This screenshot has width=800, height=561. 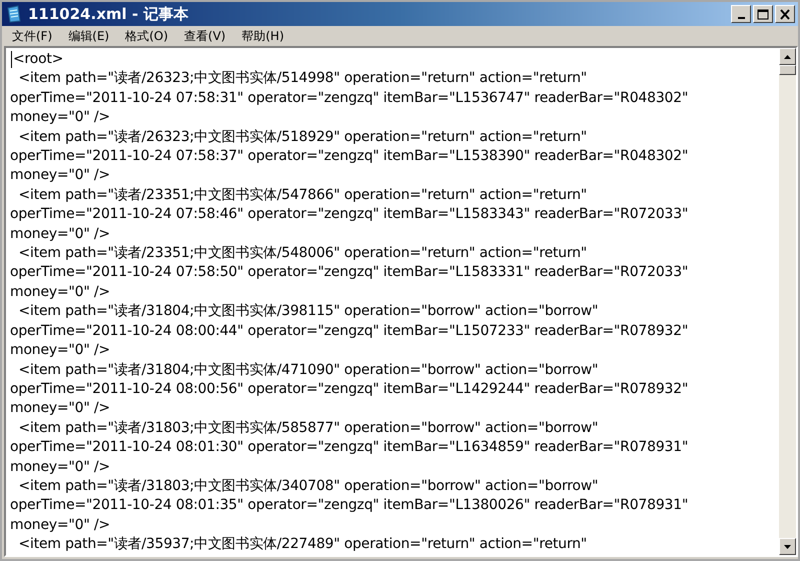 What do you see at coordinates (308, 428) in the screenshot?
I see `text-line: <item path="读者/31803;中文图书实体/585877" operation="borrow" action="borrow"` at bounding box center [308, 428].